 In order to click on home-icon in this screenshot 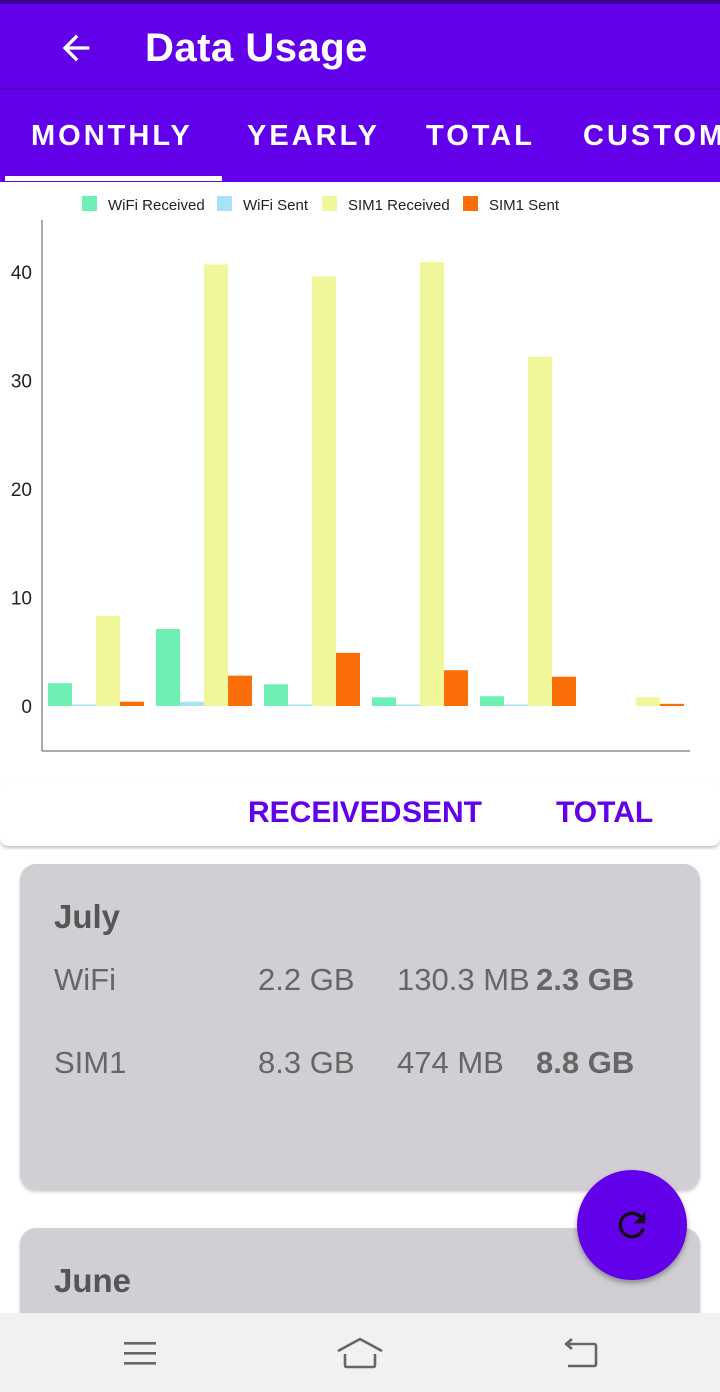, I will do `click(360, 1353)`.